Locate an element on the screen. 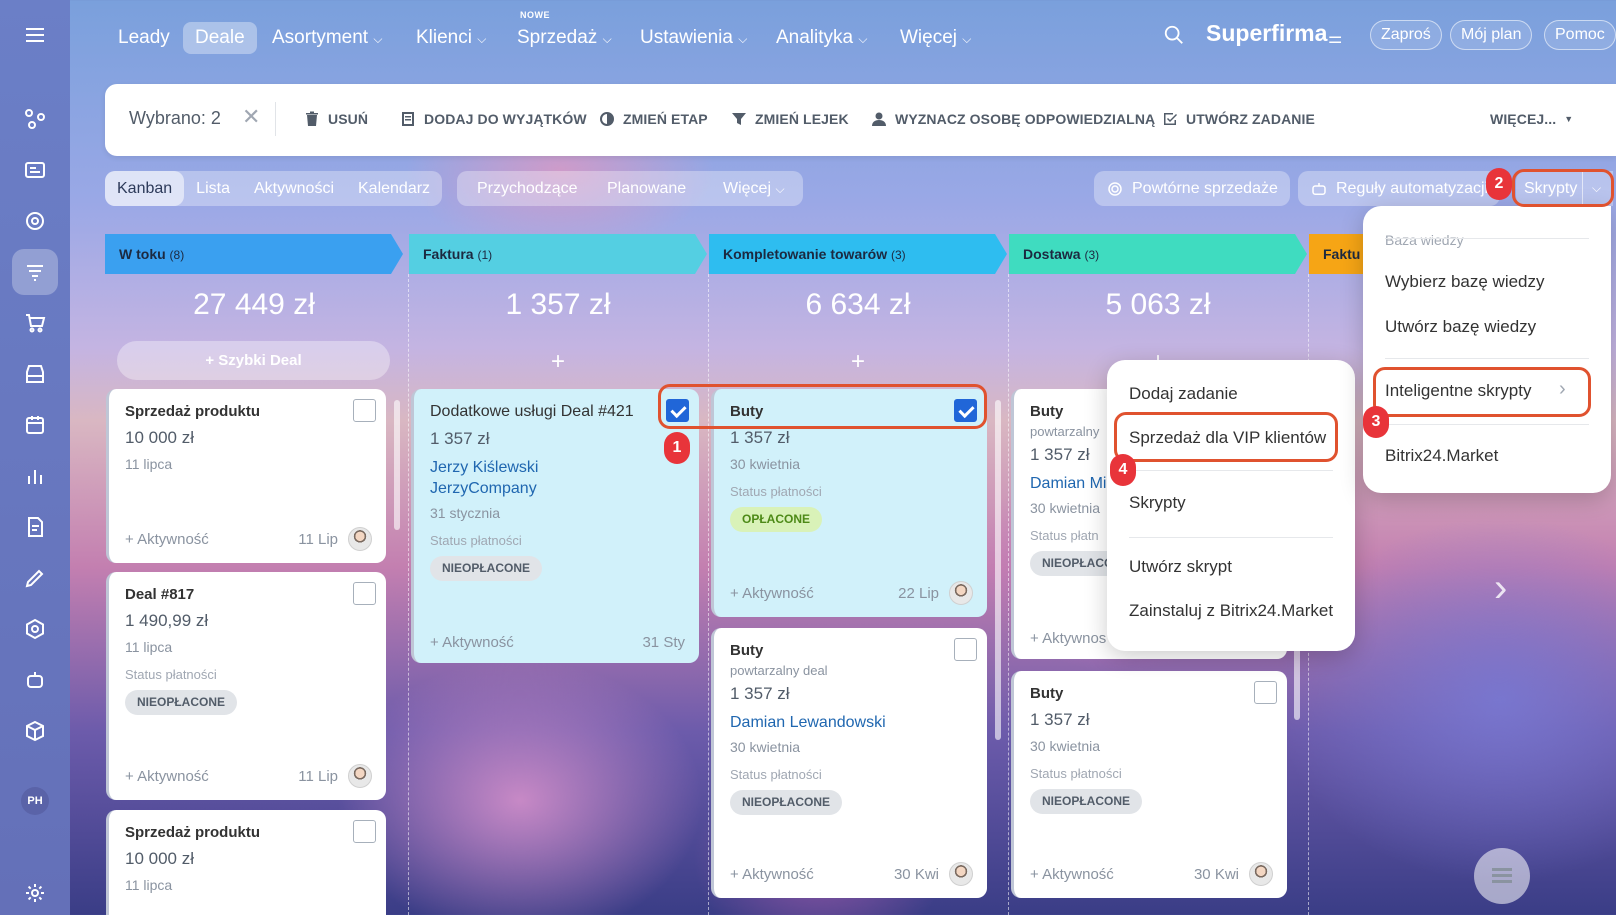 The width and height of the screenshot is (1616, 915). my-plan-button: Mój plan is located at coordinates (1491, 35).